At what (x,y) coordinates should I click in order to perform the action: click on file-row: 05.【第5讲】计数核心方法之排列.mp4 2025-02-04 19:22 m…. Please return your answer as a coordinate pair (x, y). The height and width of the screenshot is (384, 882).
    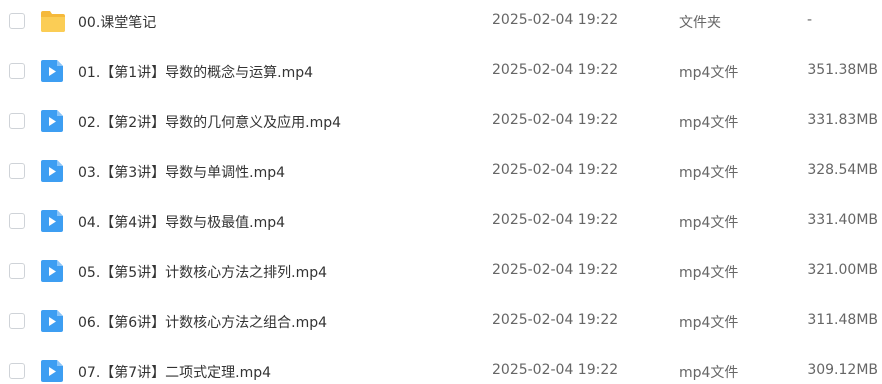
    Looking at the image, I should click on (441, 271).